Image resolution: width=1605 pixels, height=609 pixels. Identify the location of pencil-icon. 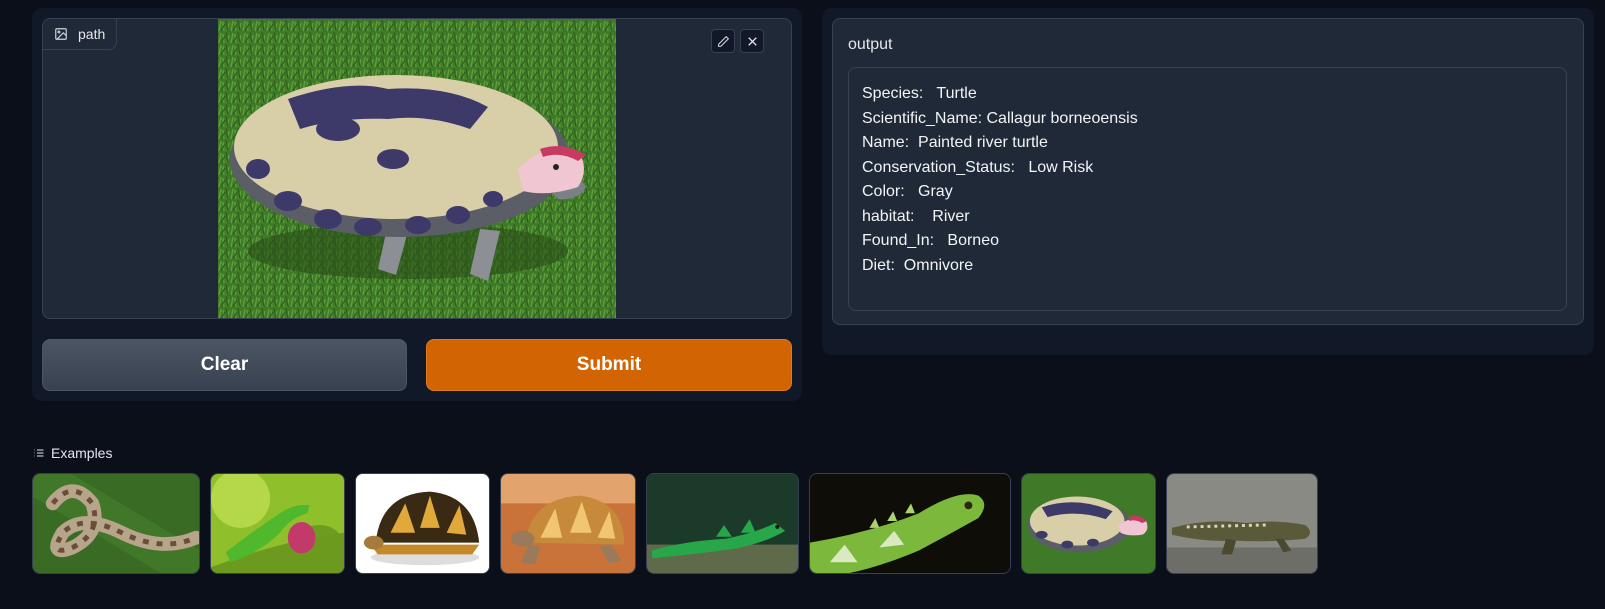
(723, 41).